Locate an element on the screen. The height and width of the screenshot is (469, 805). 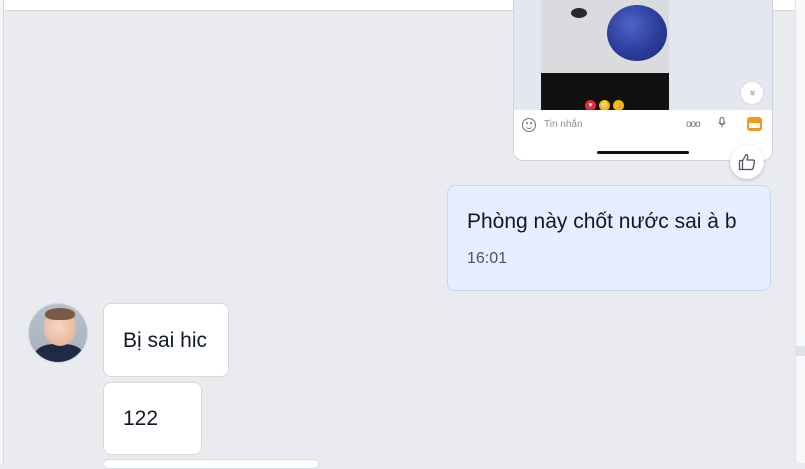
laugh-reaction-icon: 😆 is located at coordinates (604, 105).